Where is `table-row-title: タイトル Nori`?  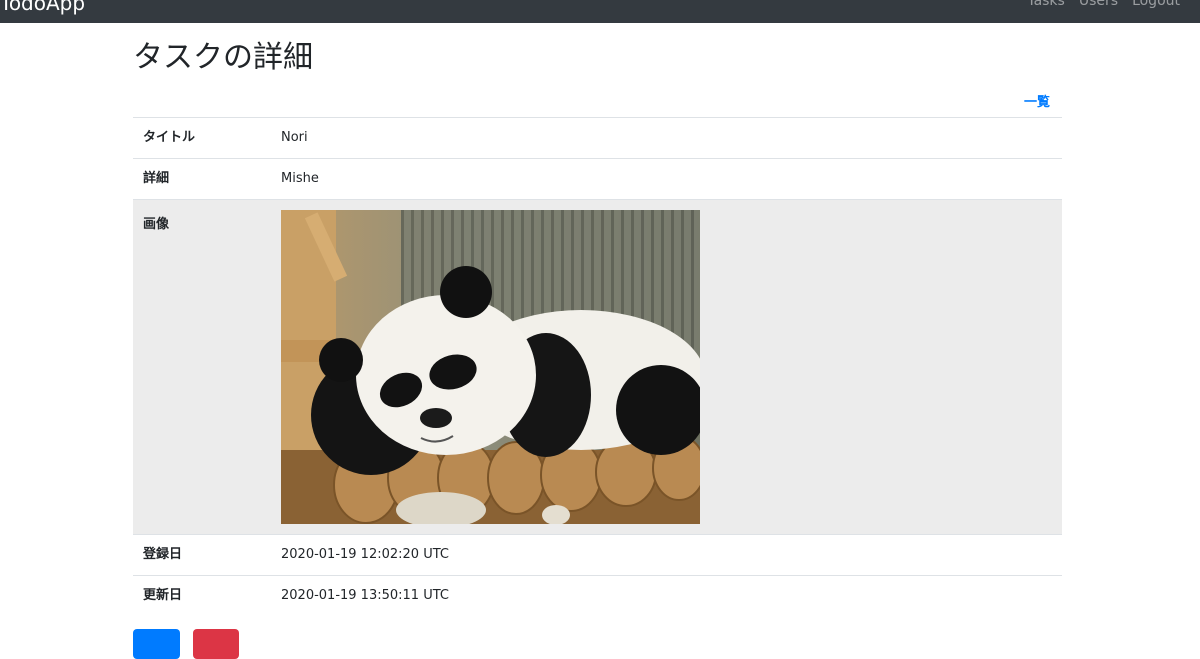 table-row-title: タイトル Nori is located at coordinates (597, 138).